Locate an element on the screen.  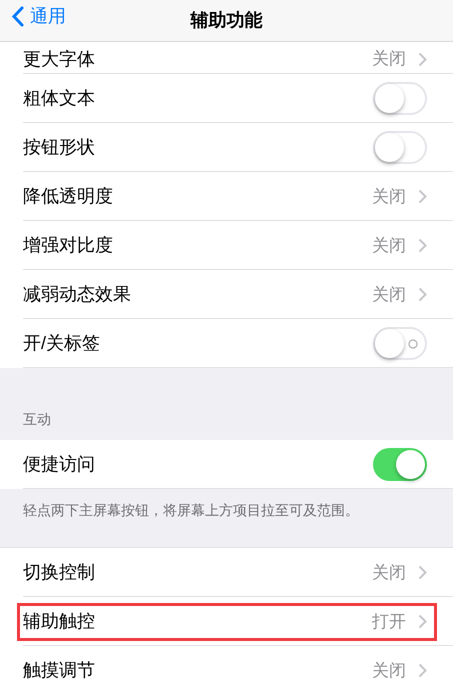
settings-row: 减弱动态效果 关闭 is located at coordinates (226, 294).